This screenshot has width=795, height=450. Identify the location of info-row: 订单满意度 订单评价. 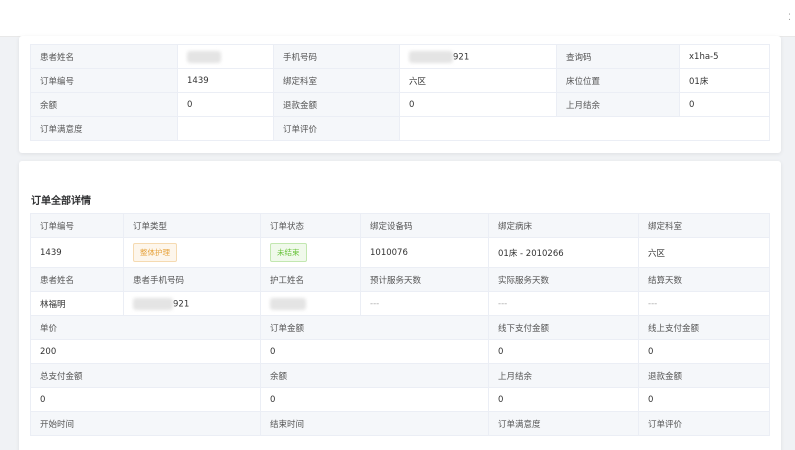
(400, 128).